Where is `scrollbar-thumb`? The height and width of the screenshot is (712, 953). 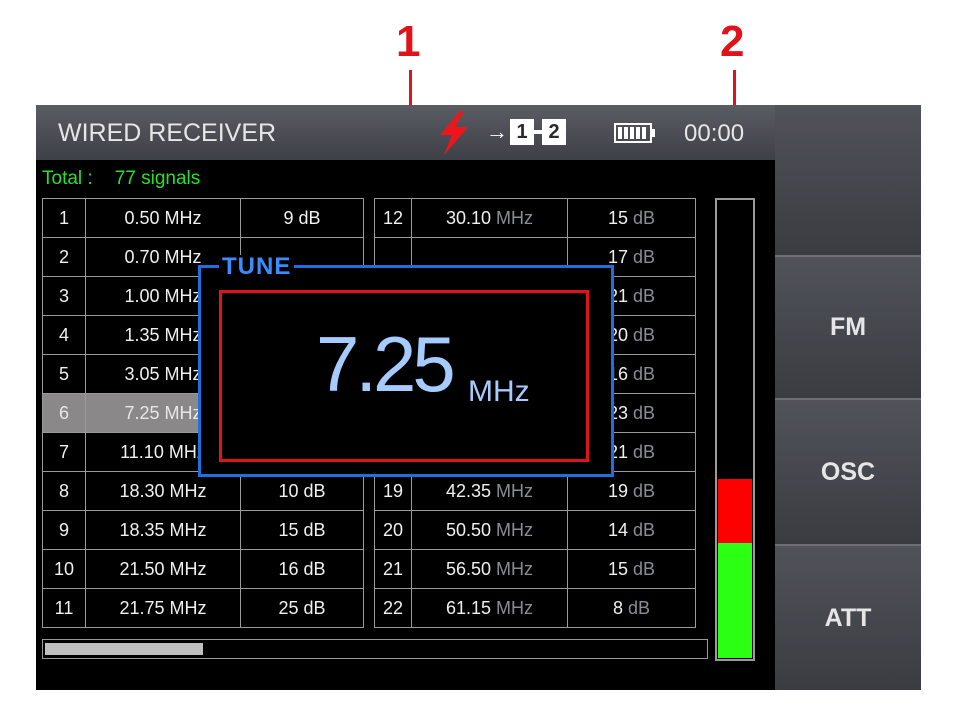
scrollbar-thumb is located at coordinates (124, 649).